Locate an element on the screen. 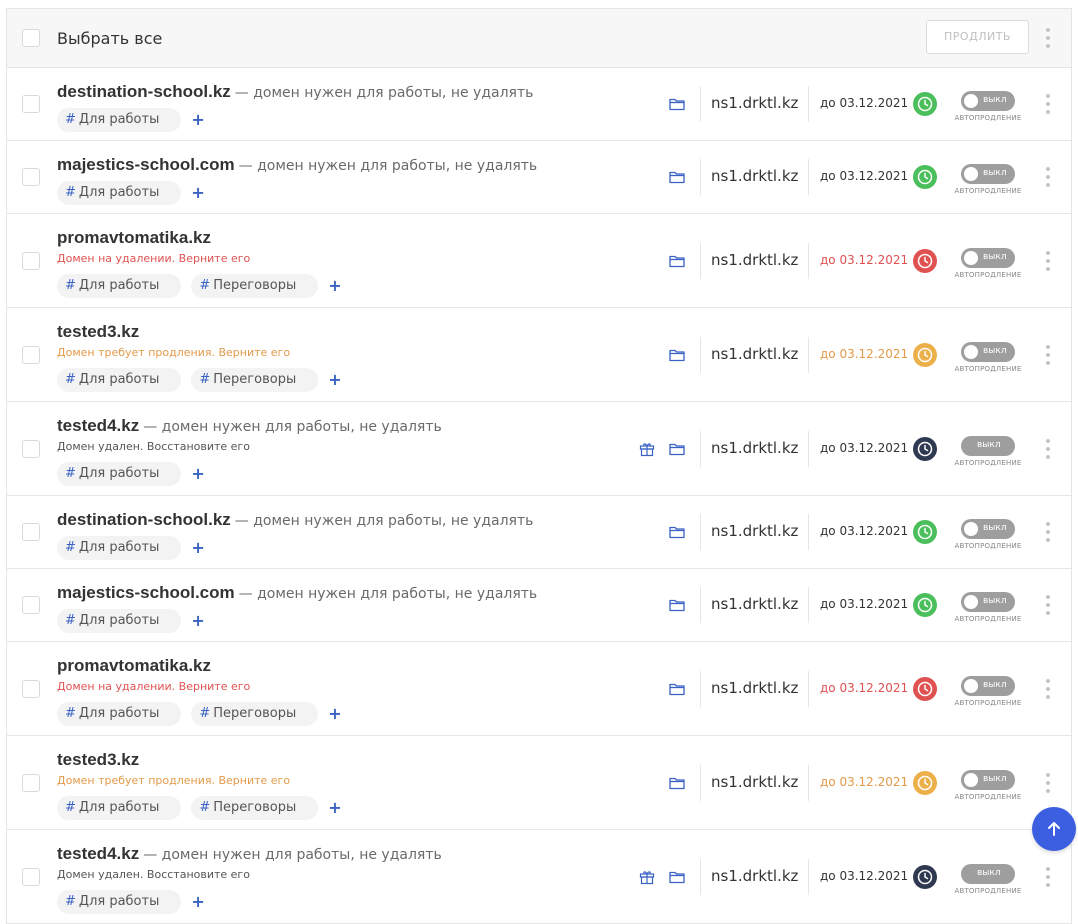 The height and width of the screenshot is (924, 1078). renew-button: ПРОДЛИТЬ is located at coordinates (977, 37).